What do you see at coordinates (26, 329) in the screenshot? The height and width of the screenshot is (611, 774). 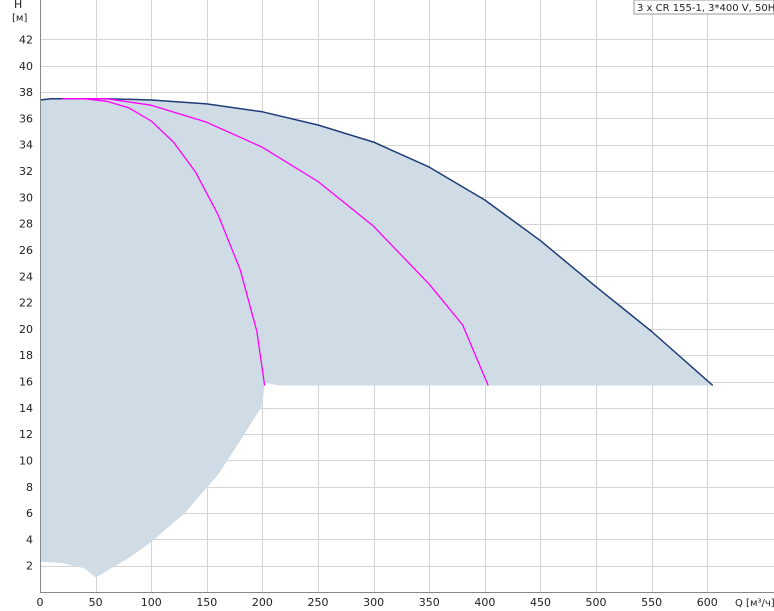 I see `y-tick-label: 20` at bounding box center [26, 329].